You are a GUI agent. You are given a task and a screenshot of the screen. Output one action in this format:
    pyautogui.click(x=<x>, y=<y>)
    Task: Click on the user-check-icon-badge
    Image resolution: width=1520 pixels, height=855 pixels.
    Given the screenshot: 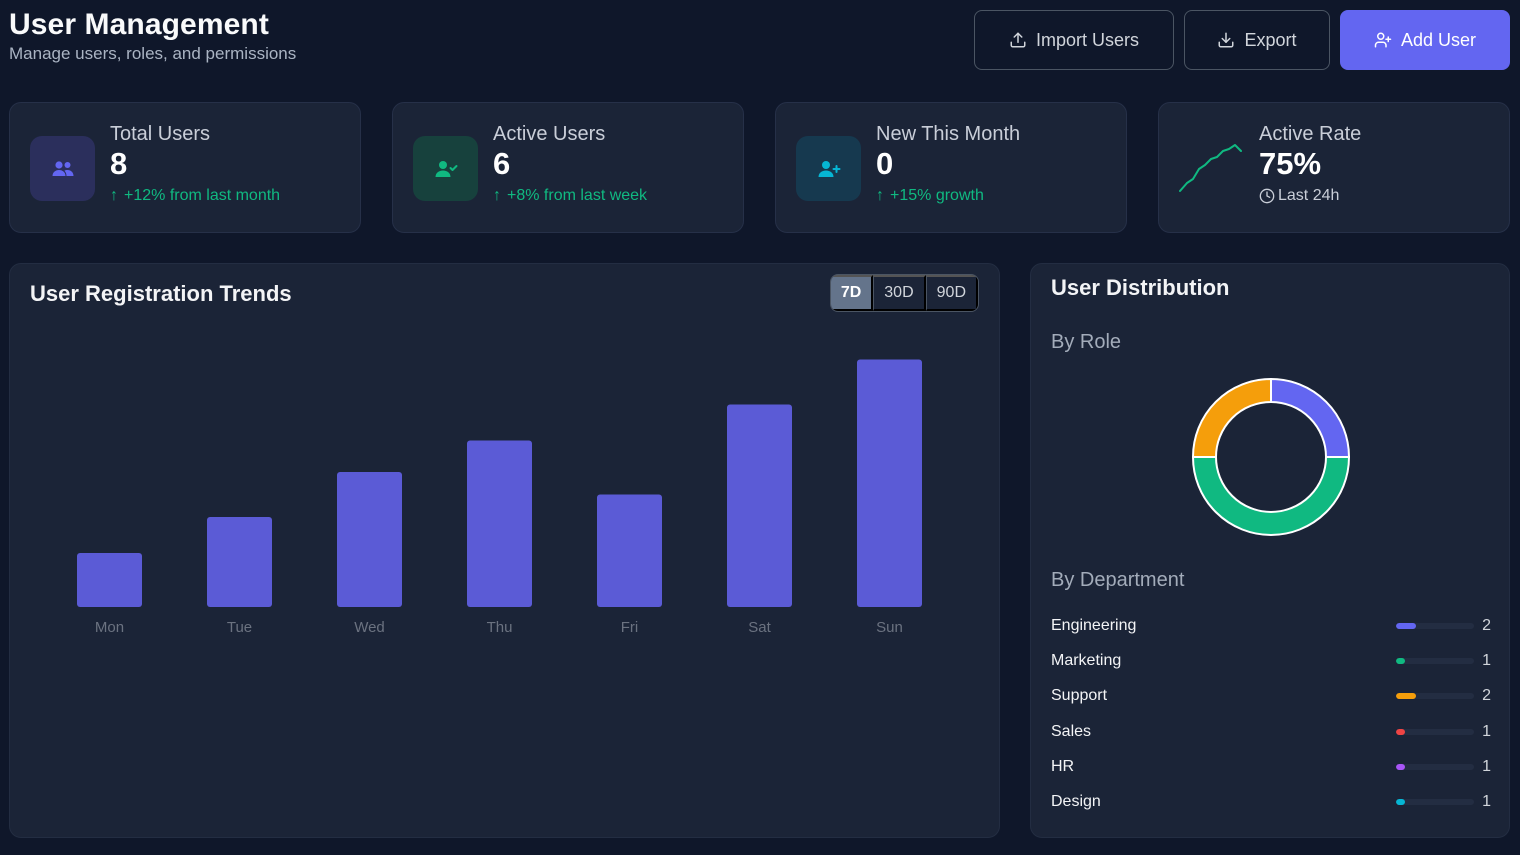 What is the action you would take?
    pyautogui.click(x=445, y=168)
    